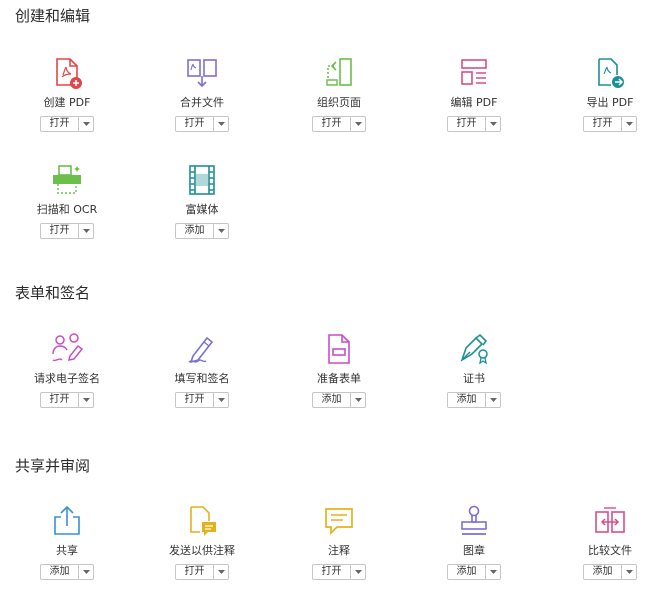  I want to click on tool-stamp: 图章 添加, so click(474, 553).